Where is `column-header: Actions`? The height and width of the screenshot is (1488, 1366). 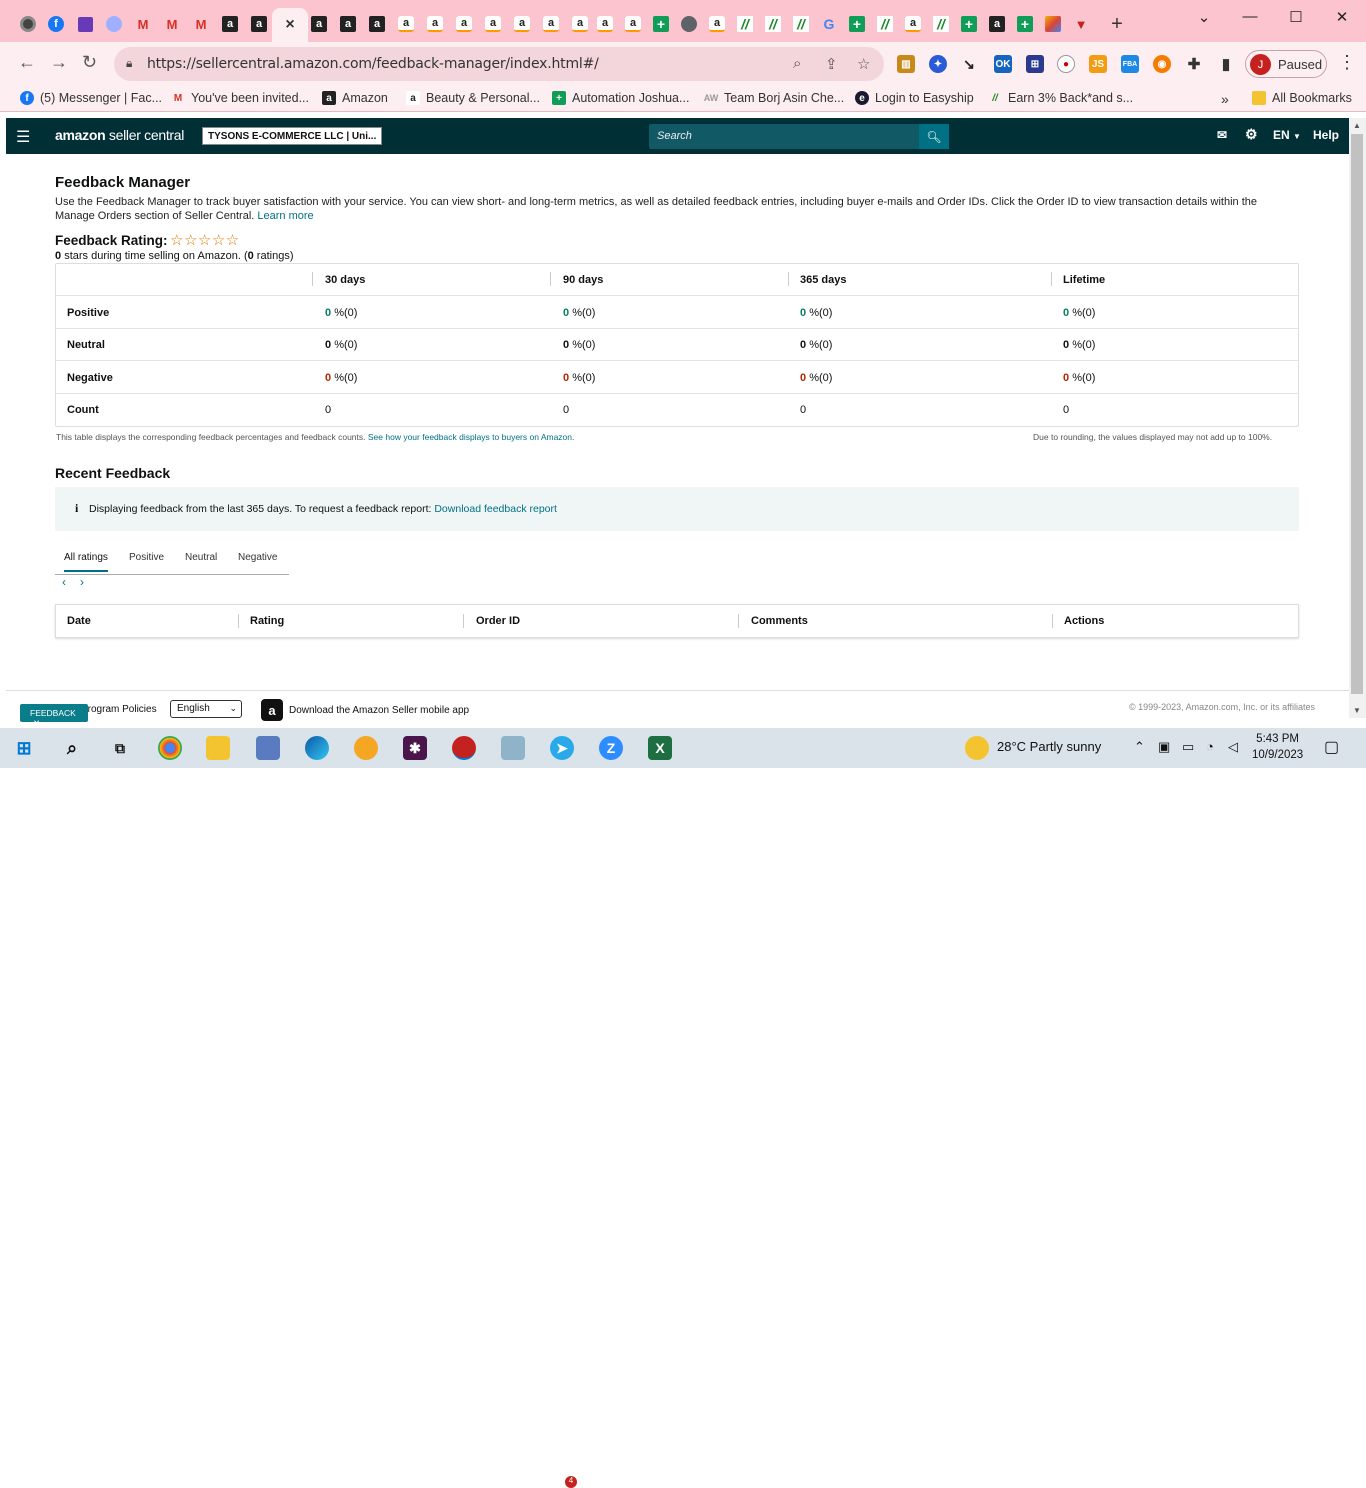
column-header: Actions is located at coordinates (1084, 621).